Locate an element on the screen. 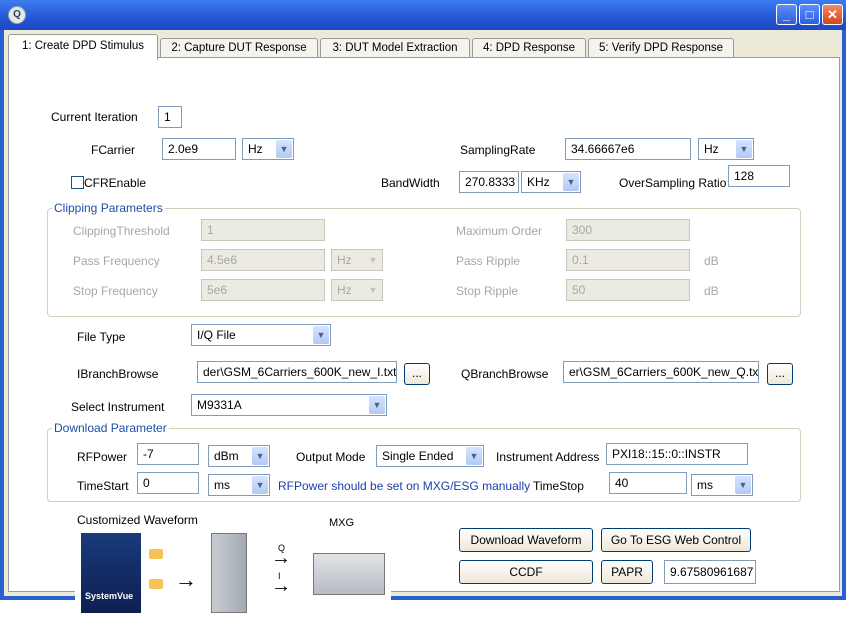 The height and width of the screenshot is (623, 846). maximize-button: □ is located at coordinates (809, 14).